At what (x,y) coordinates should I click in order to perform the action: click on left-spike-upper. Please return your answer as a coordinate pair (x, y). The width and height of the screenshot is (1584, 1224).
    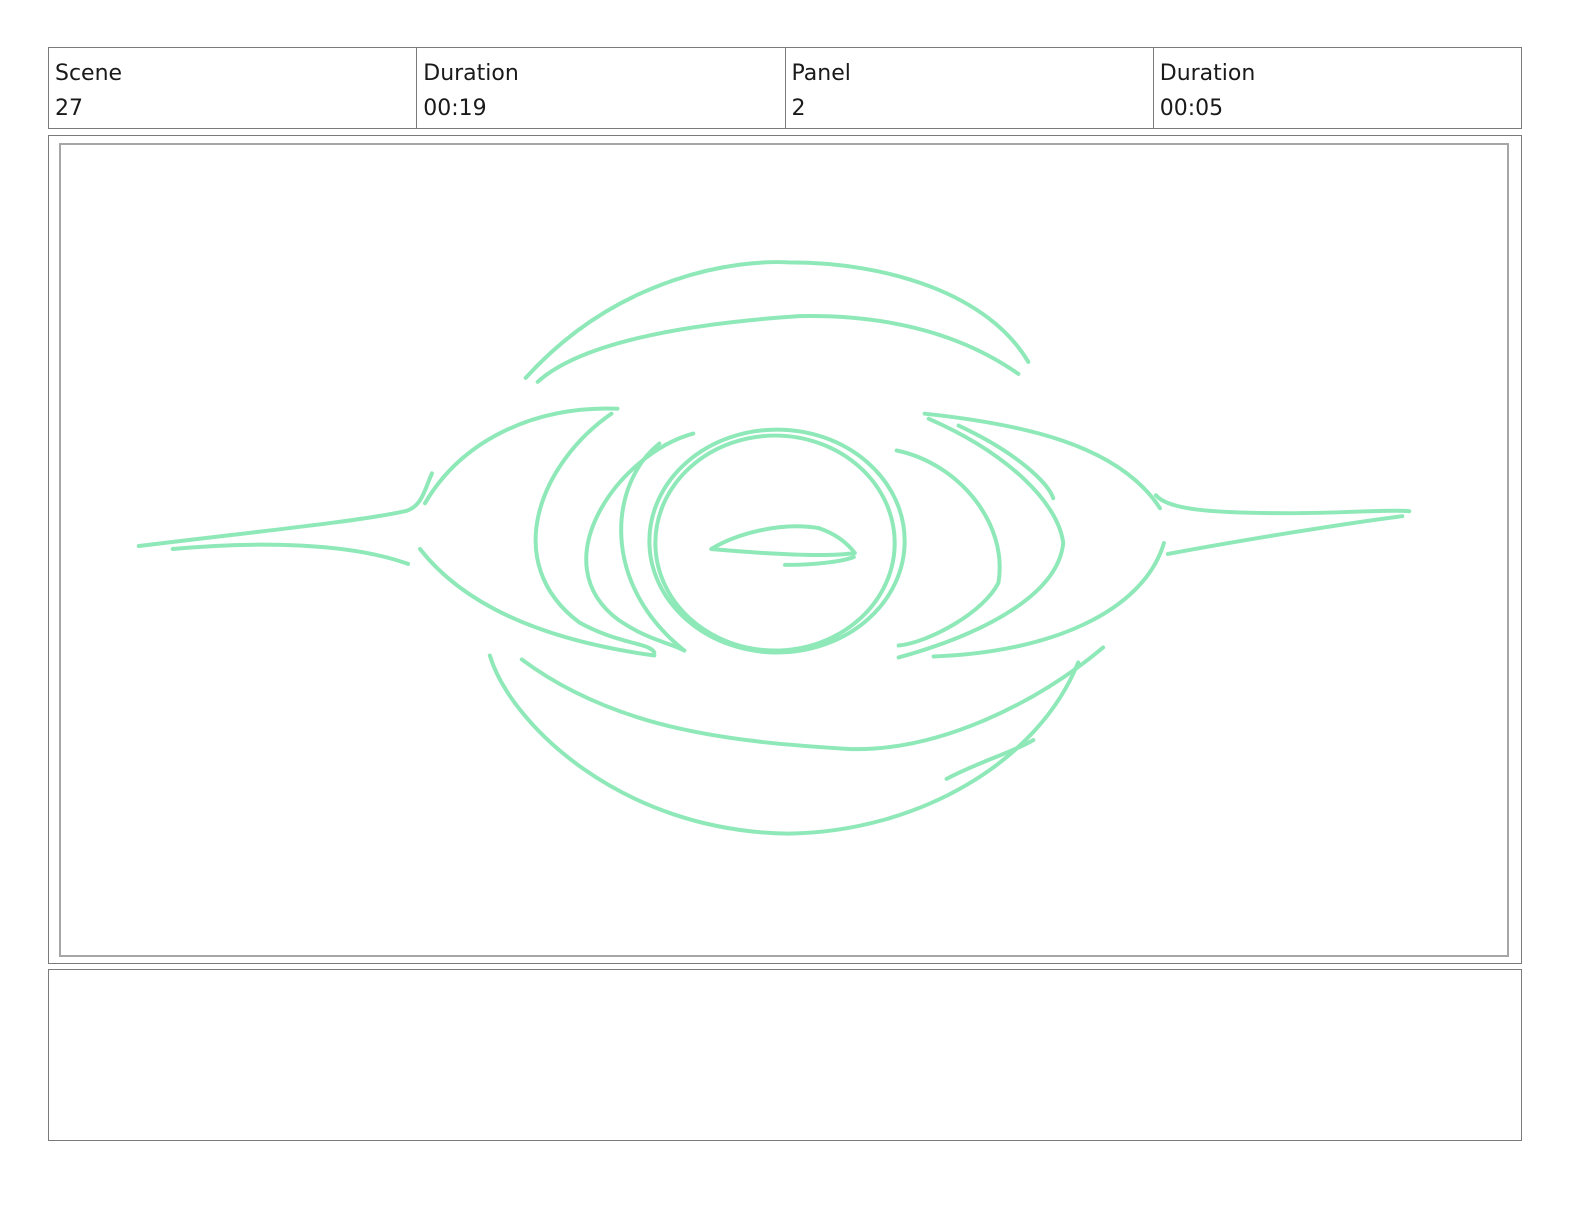
    Looking at the image, I should click on (285, 510).